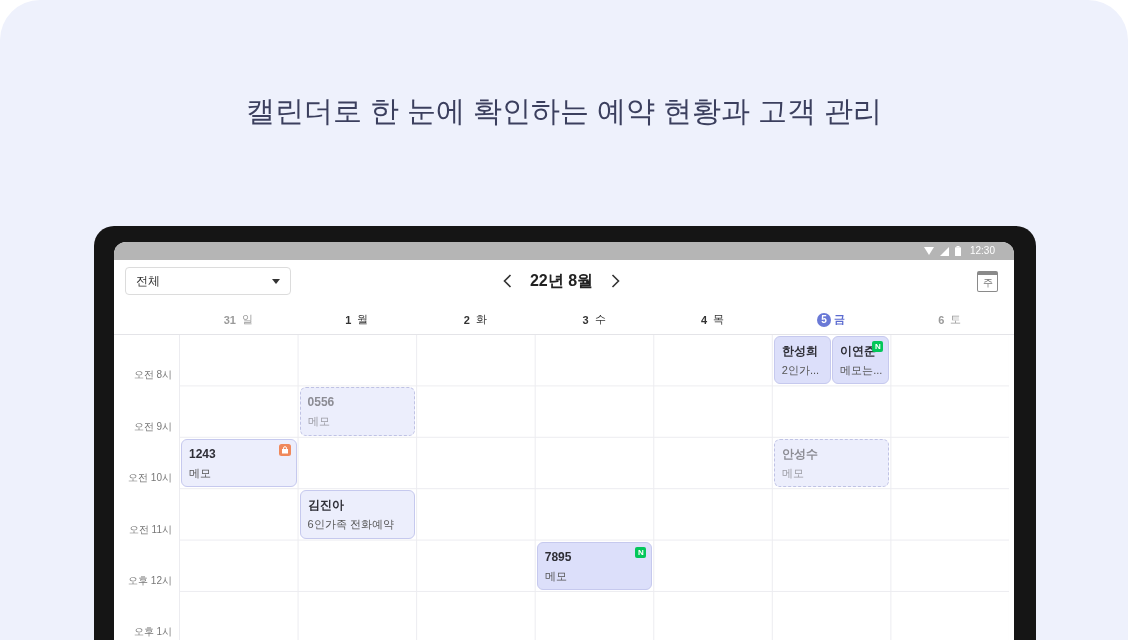 This screenshot has width=1128, height=640. I want to click on memo-text: 6인가족 전화예약, so click(350, 525).